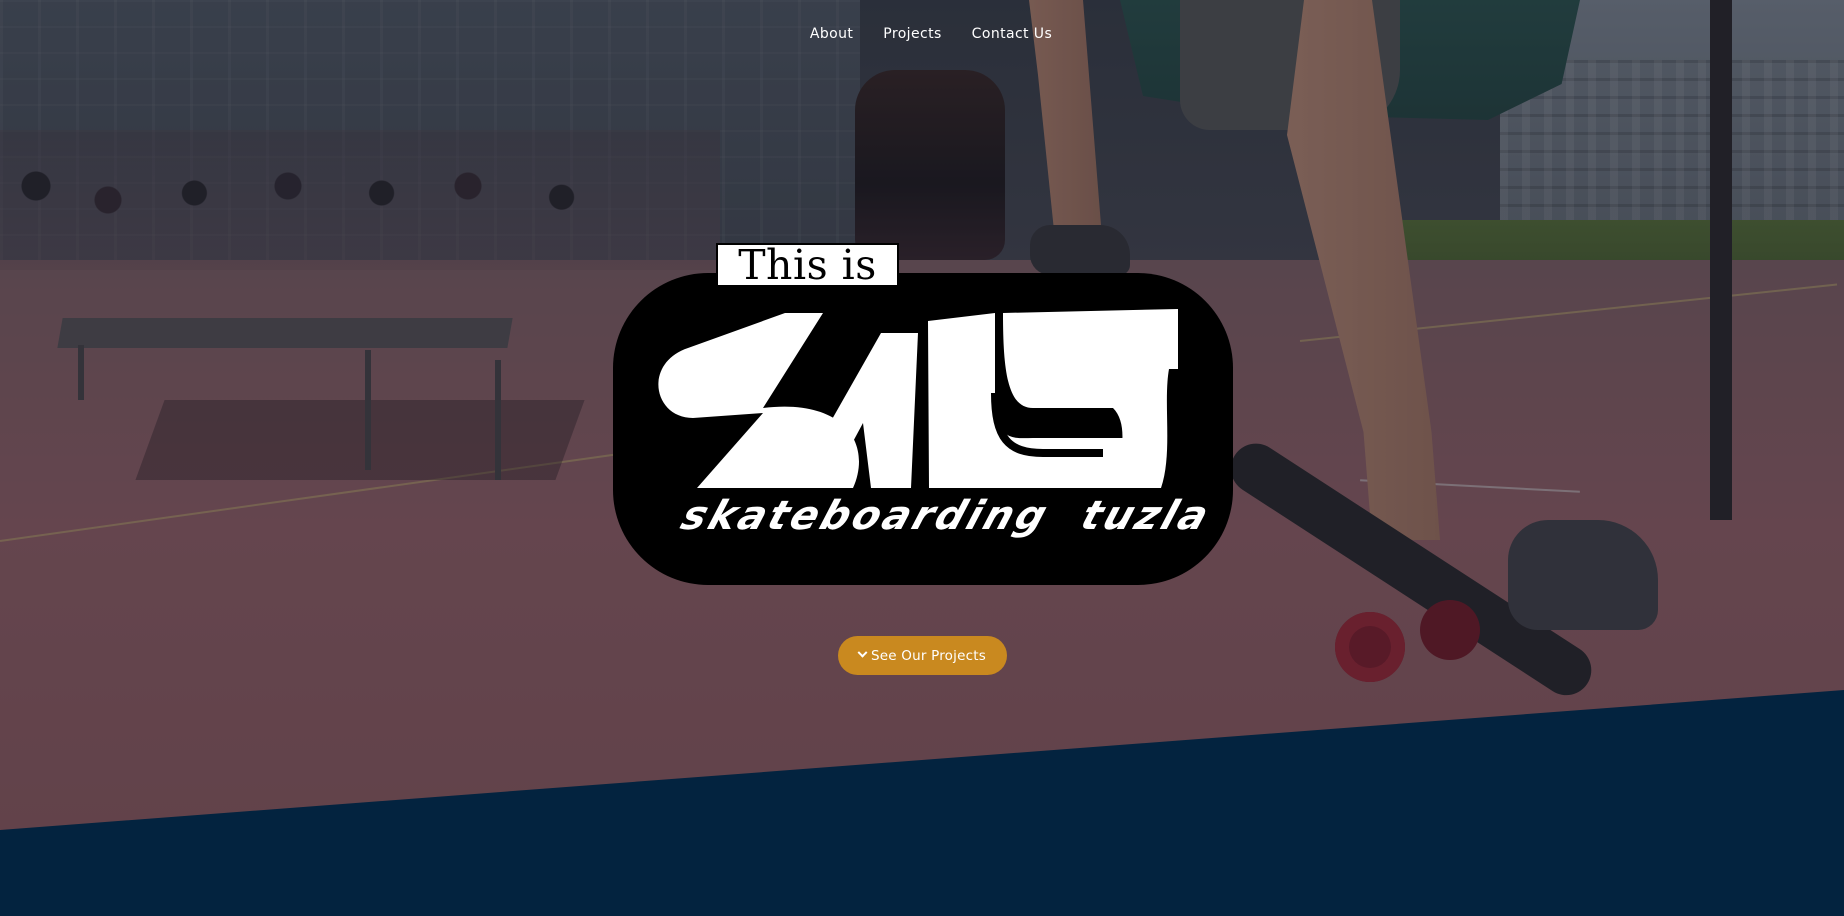 The width and height of the screenshot is (1844, 916). I want to click on salt-logo: skateboarding tuzla, so click(923, 429).